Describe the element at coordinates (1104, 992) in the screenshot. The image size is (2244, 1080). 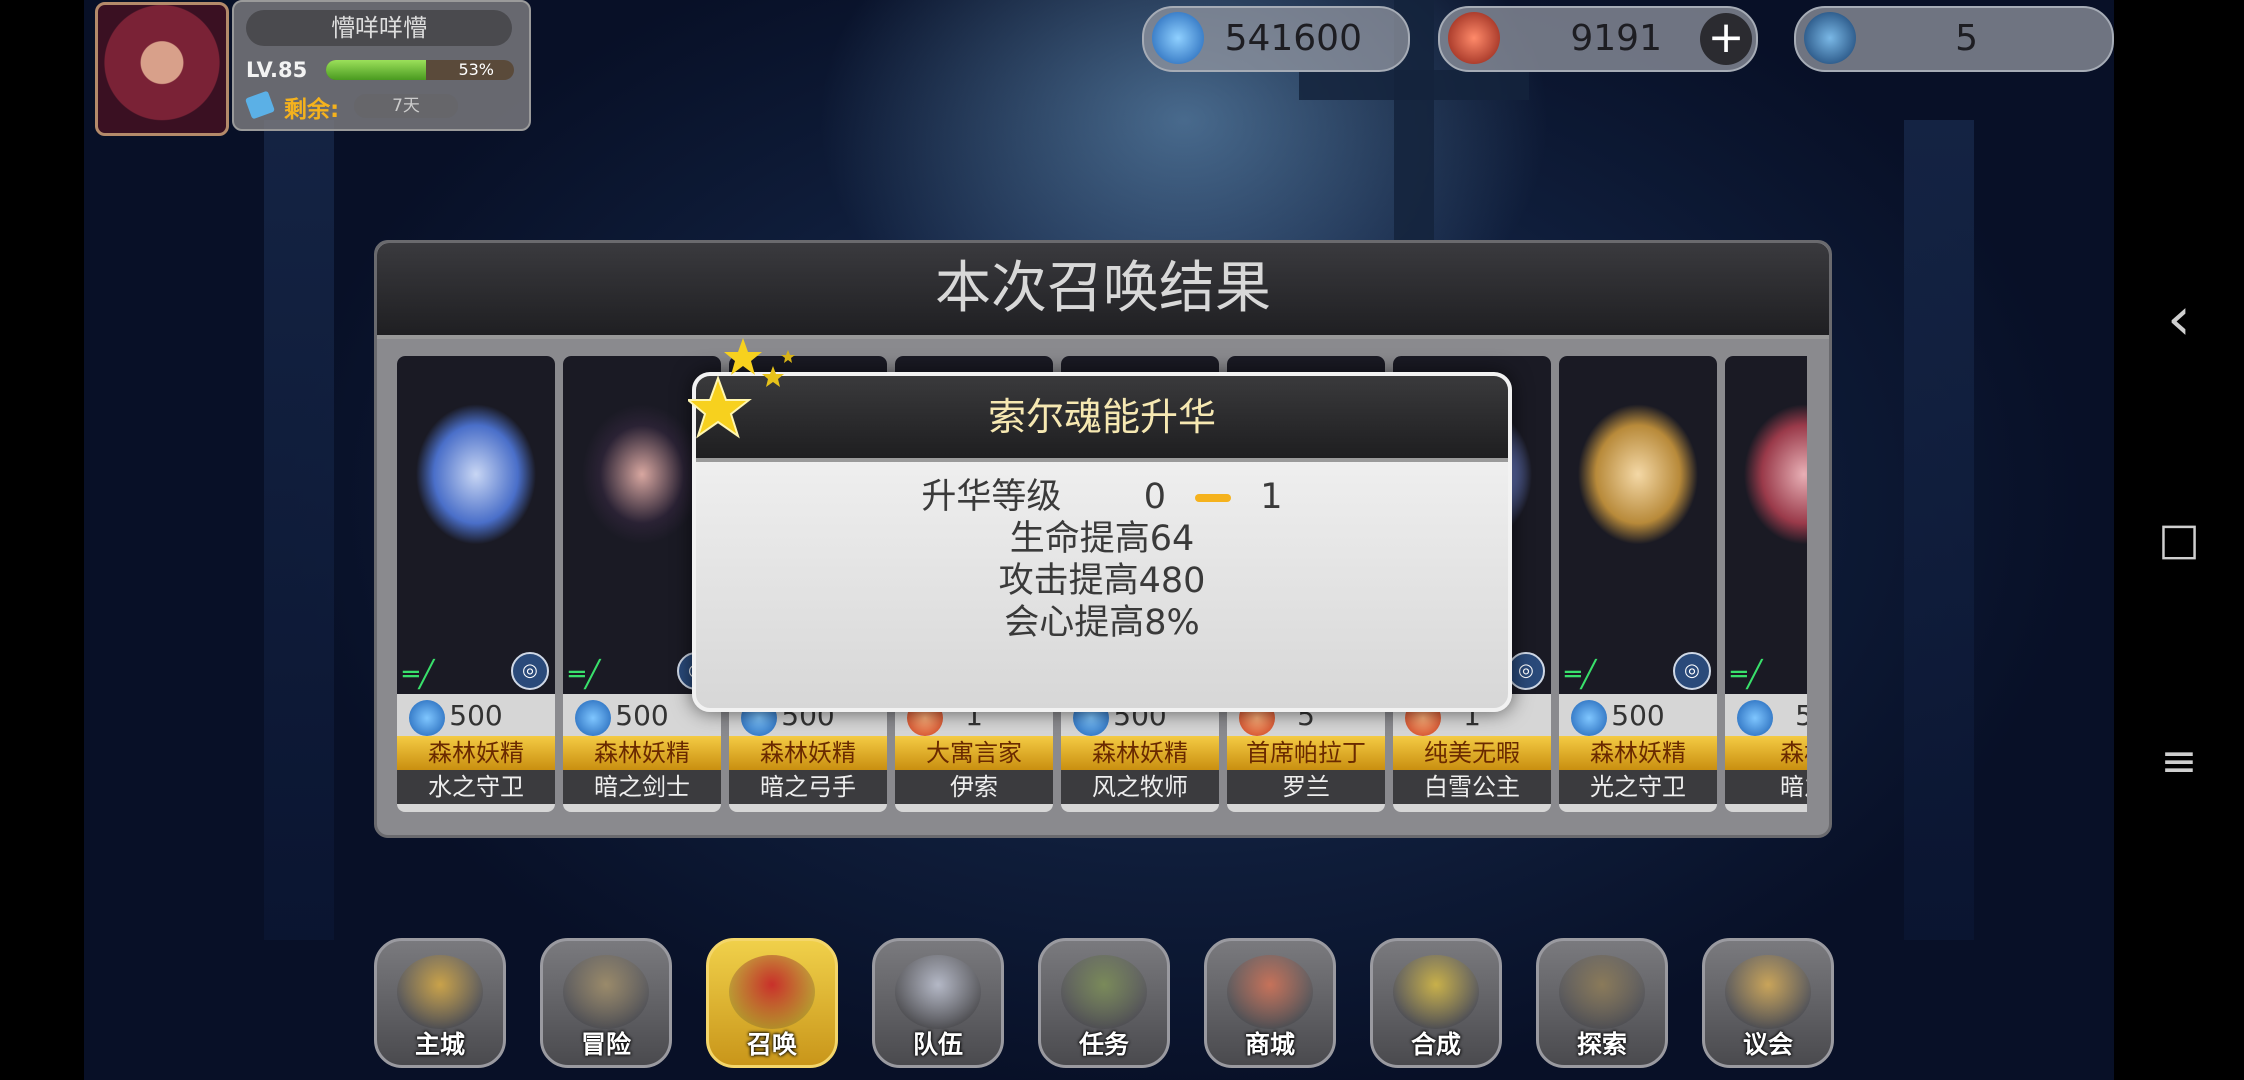
I see `quest-book-icon` at that location.